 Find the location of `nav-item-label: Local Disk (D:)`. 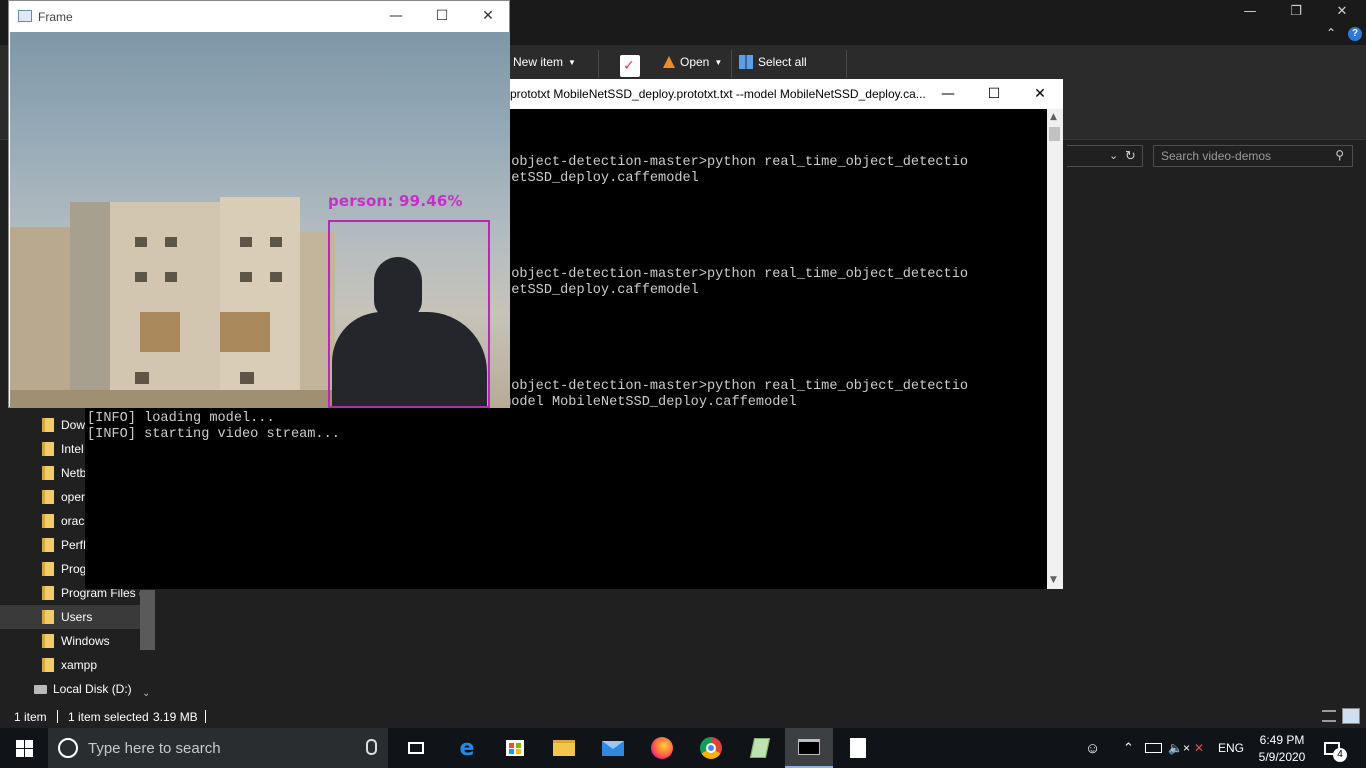

nav-item-label: Local Disk (D:) is located at coordinates (92, 689).